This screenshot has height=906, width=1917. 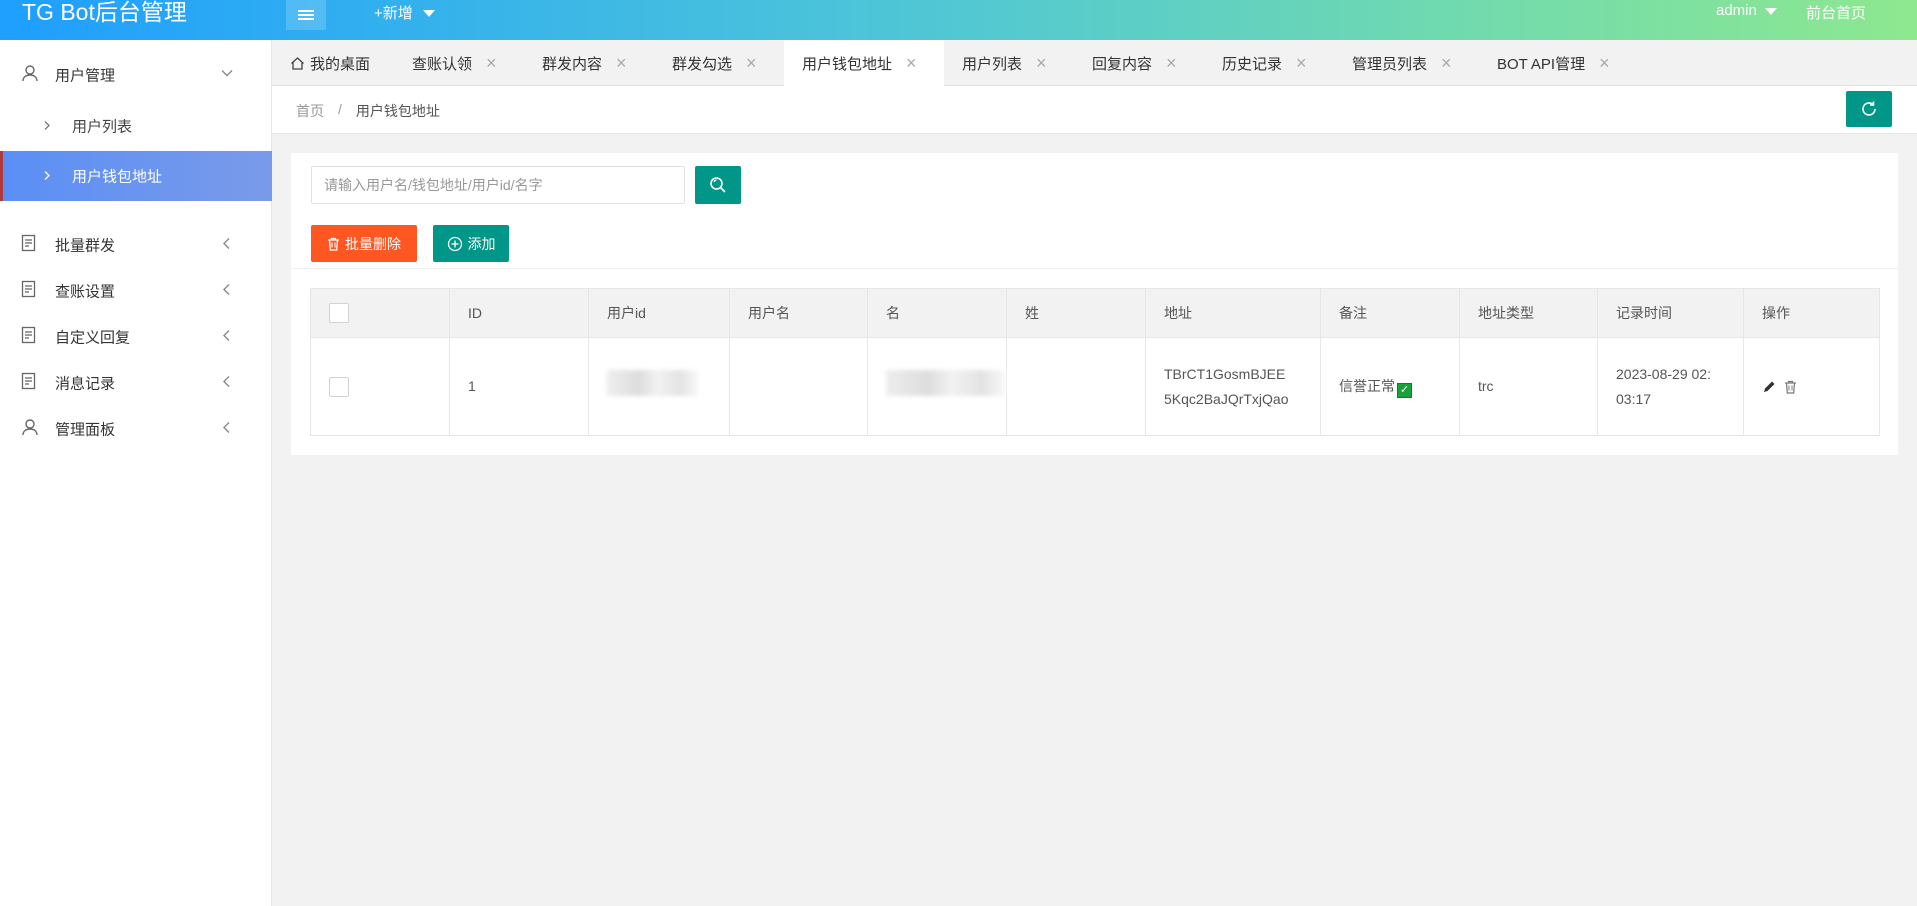 I want to click on column-header-address-type: 地址类型, so click(x=1528, y=313).